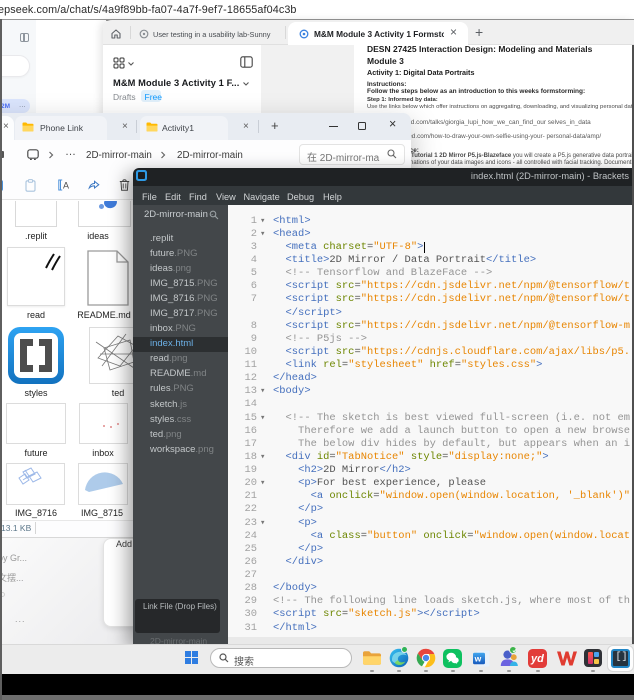 This screenshot has width=634, height=700. Describe the element at coordinates (66, 186) in the screenshot. I see `svg-text: A` at that location.